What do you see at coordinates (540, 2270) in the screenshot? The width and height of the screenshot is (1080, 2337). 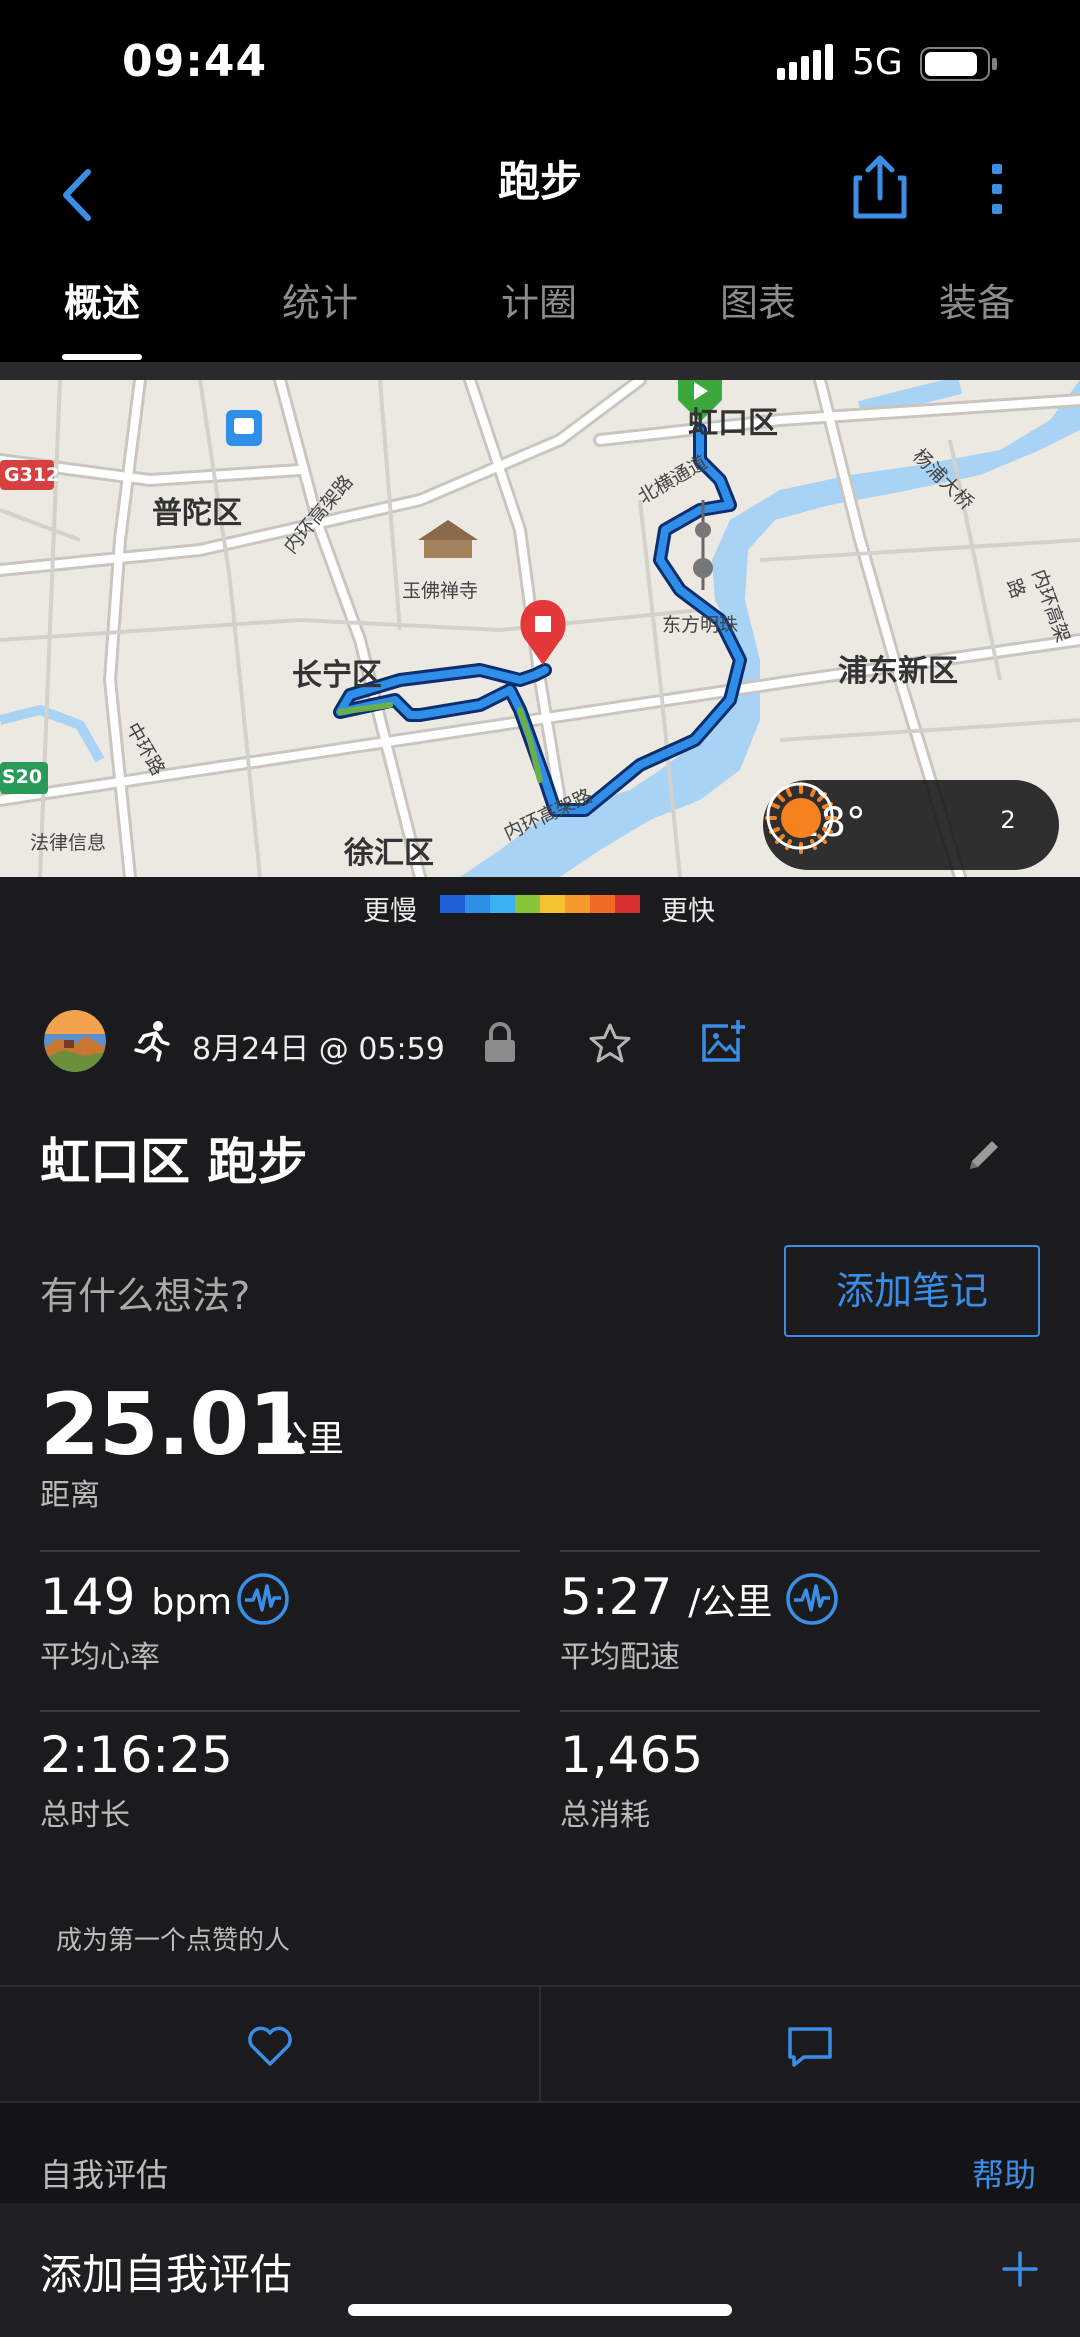 I see `add-self-eval-row: 添加自我评估` at bounding box center [540, 2270].